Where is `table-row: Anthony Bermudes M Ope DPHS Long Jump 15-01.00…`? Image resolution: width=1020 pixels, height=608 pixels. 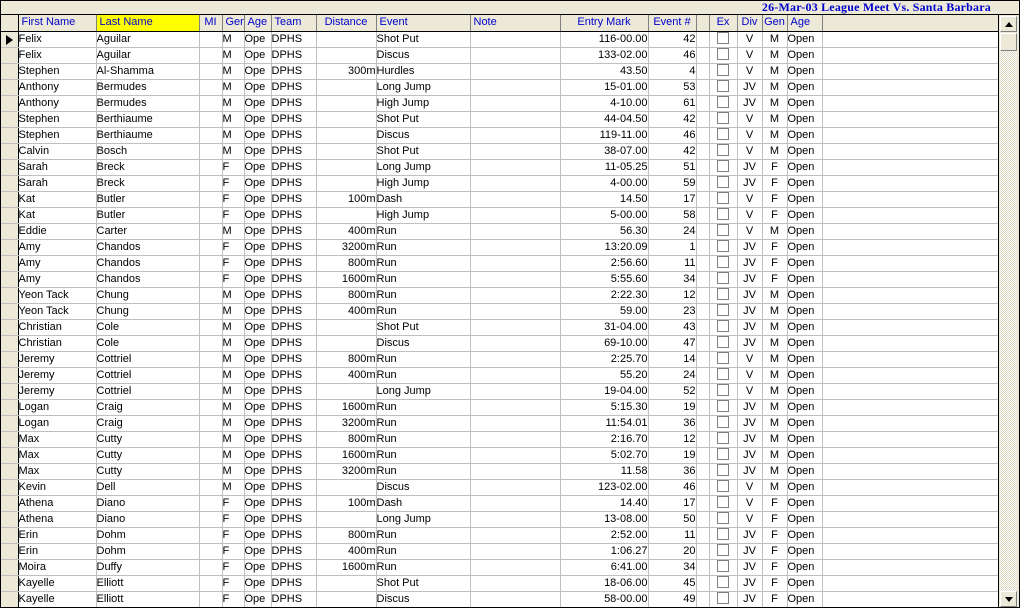
table-row: Anthony Bermudes M Ope DPHS Long Jump 15-01.00… is located at coordinates (499, 87).